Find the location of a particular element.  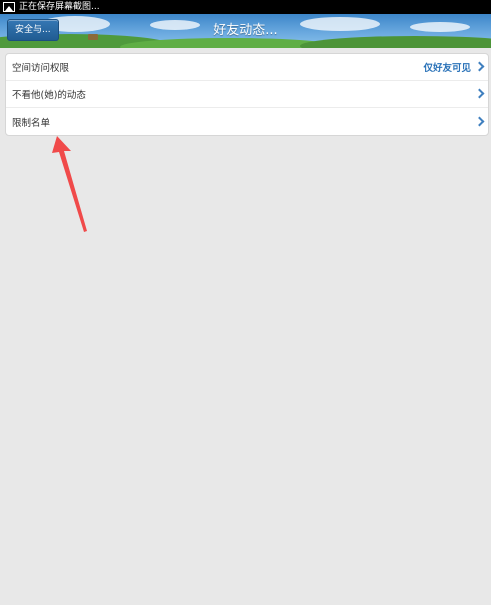

menu-item-space-access: 空间访问权限 仅好友可见 is located at coordinates (247, 67).